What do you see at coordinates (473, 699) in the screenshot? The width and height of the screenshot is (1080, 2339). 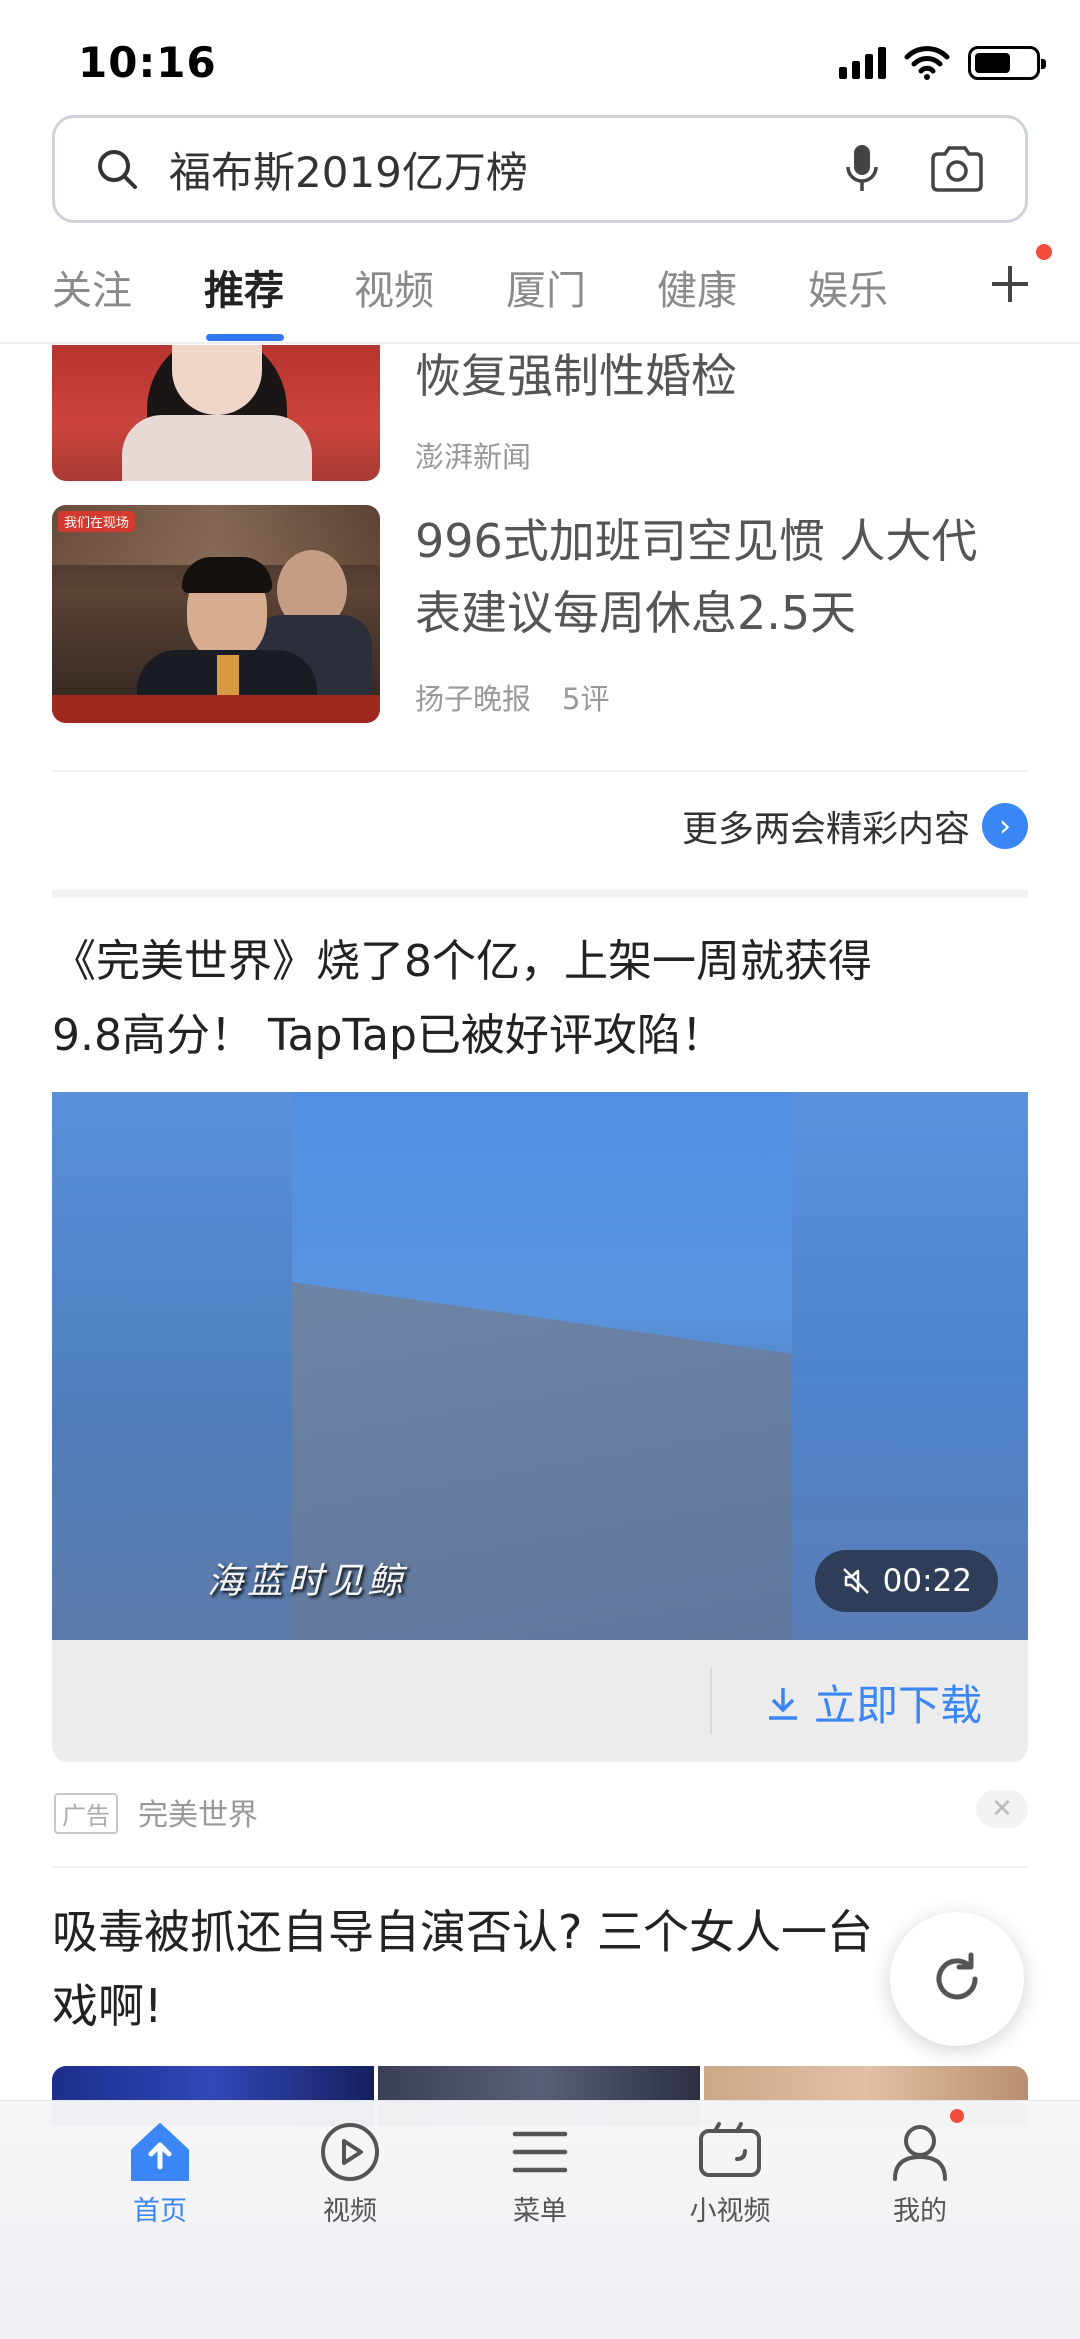 I see `news-source: 扬子晚报` at bounding box center [473, 699].